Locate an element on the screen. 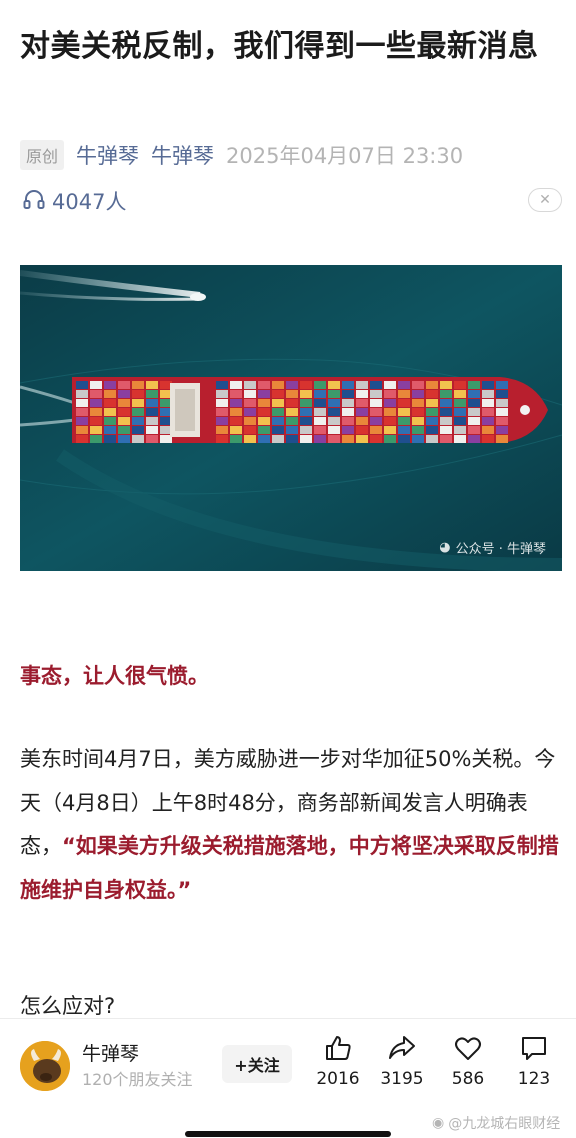  publish-datetime: 2025年04月07日 23:30 is located at coordinates (345, 156).